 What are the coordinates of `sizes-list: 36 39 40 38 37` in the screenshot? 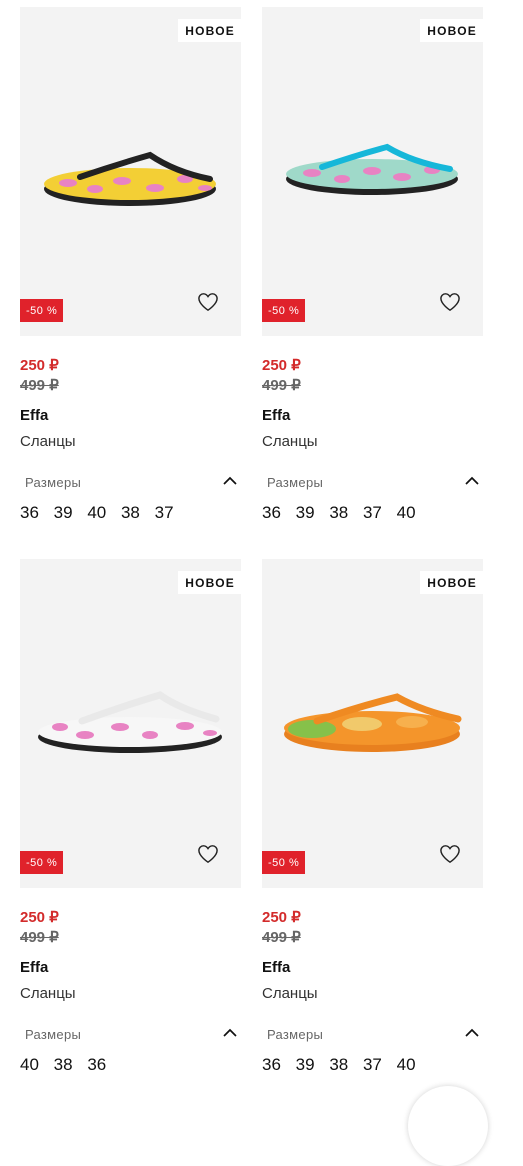 It's located at (102, 513).